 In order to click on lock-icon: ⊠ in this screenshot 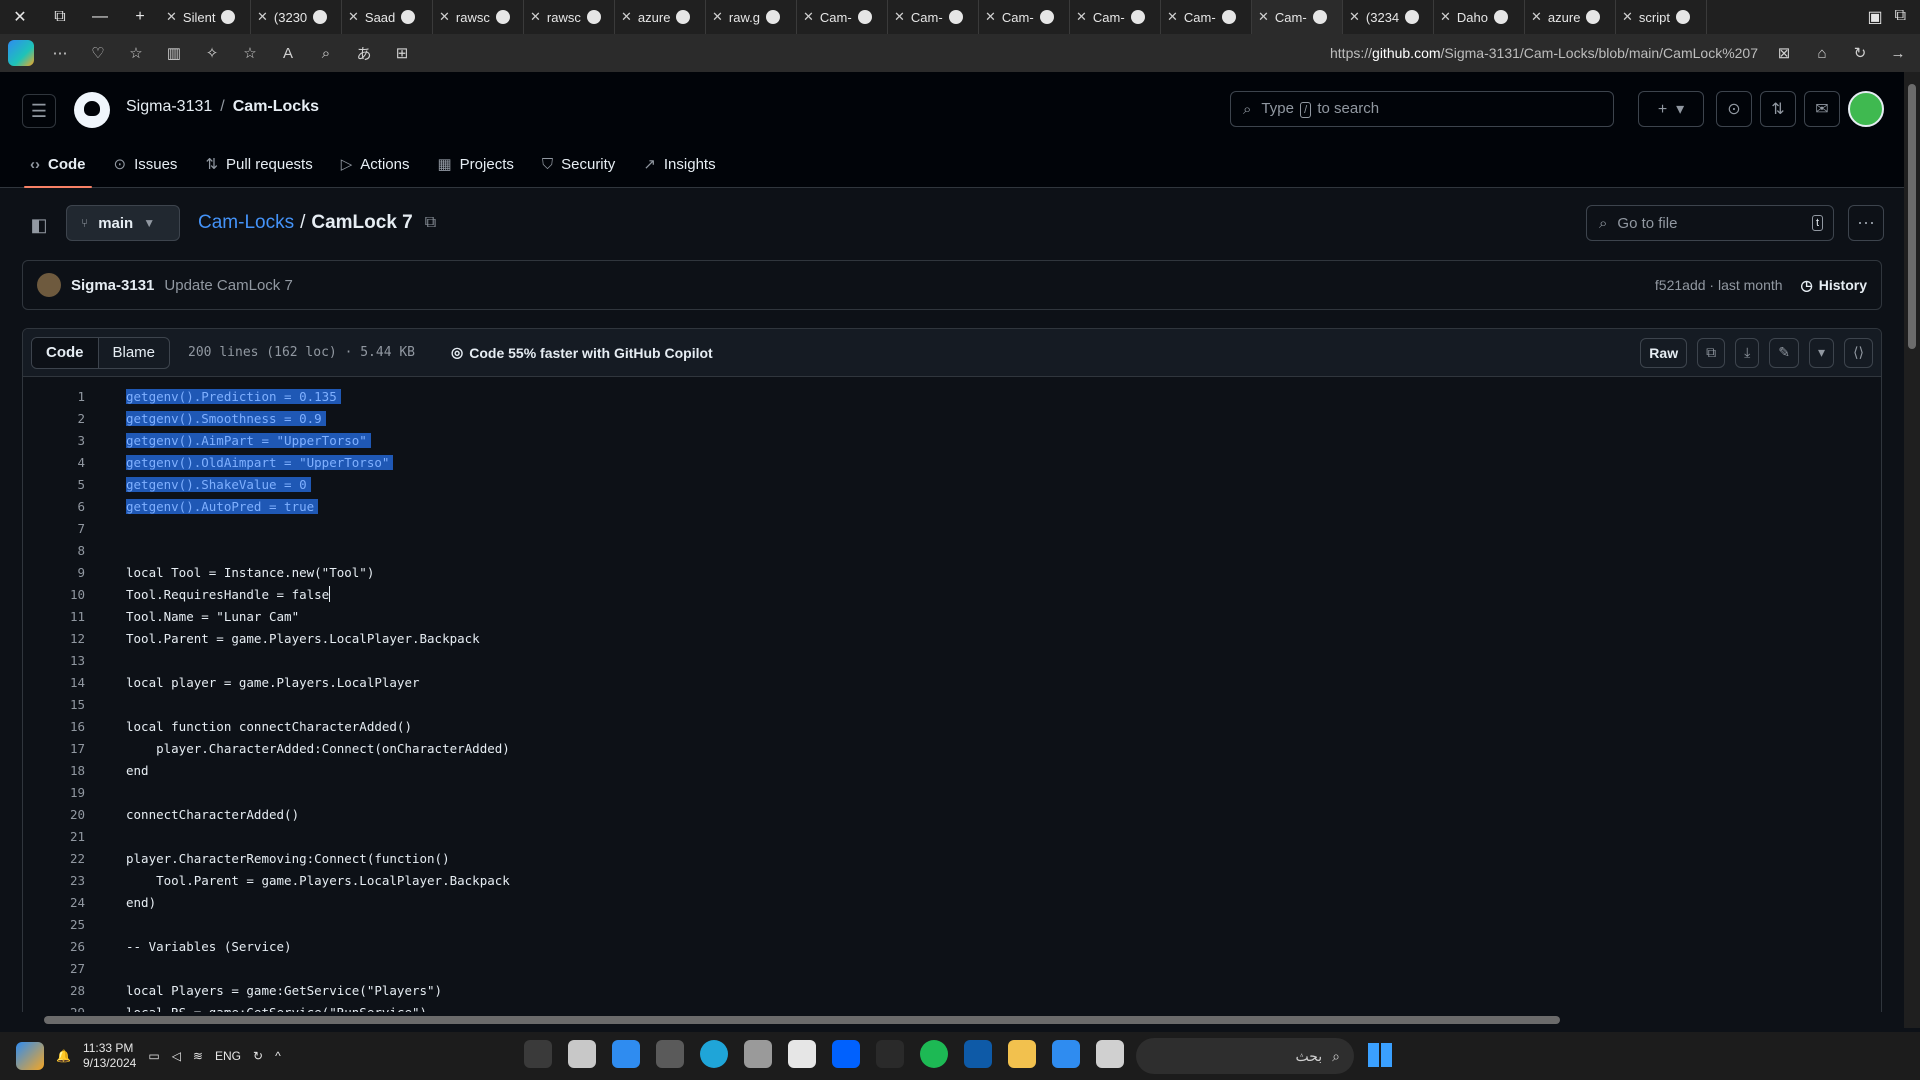, I will do `click(1784, 53)`.